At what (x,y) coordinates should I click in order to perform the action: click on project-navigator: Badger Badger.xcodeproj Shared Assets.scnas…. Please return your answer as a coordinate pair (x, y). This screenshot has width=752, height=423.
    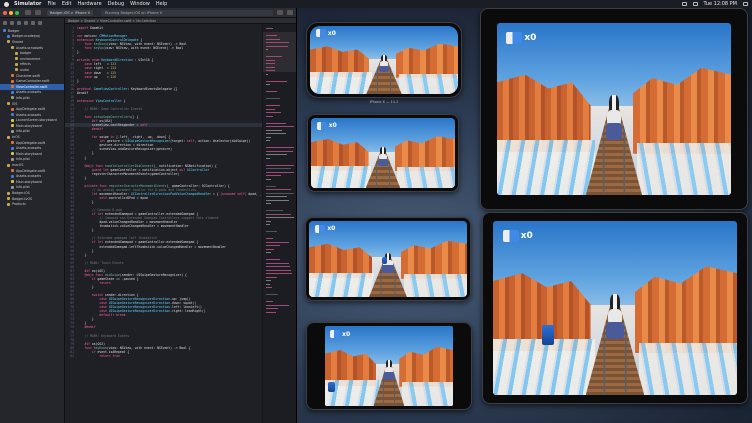
    Looking at the image, I should click on (32, 220).